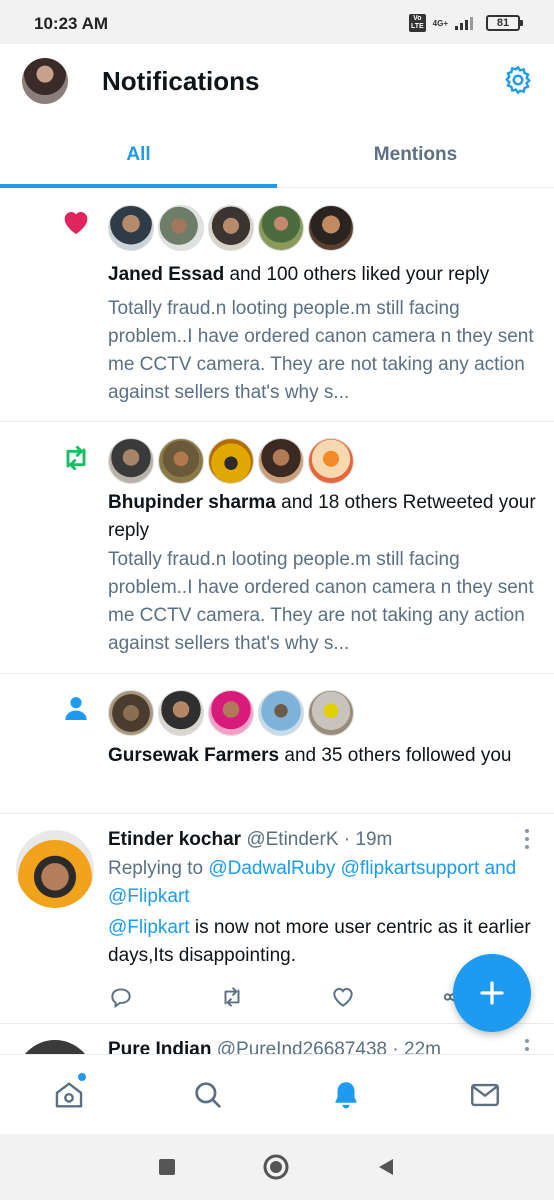 This screenshot has height=1200, width=554. I want to click on nav-messages, so click(485, 1094).